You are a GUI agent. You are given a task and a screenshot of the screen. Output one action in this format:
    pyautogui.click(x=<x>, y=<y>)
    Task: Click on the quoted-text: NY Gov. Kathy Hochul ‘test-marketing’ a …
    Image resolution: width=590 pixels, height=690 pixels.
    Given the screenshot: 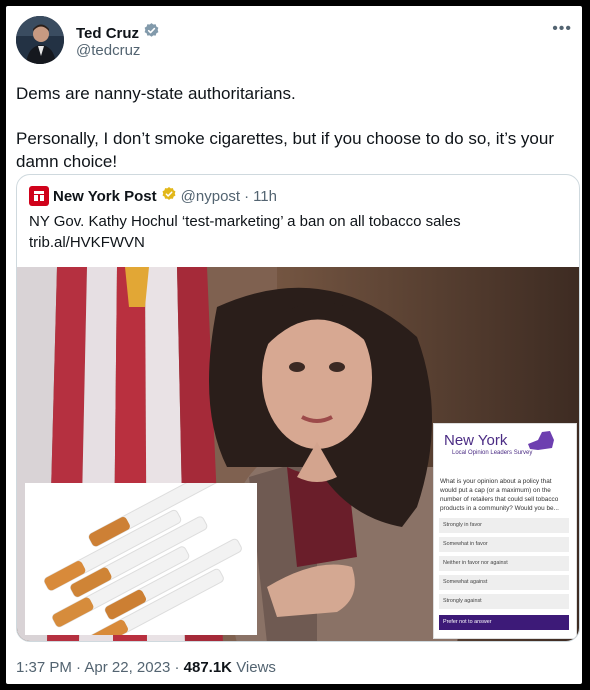 What is the action you would take?
    pyautogui.click(x=299, y=232)
    